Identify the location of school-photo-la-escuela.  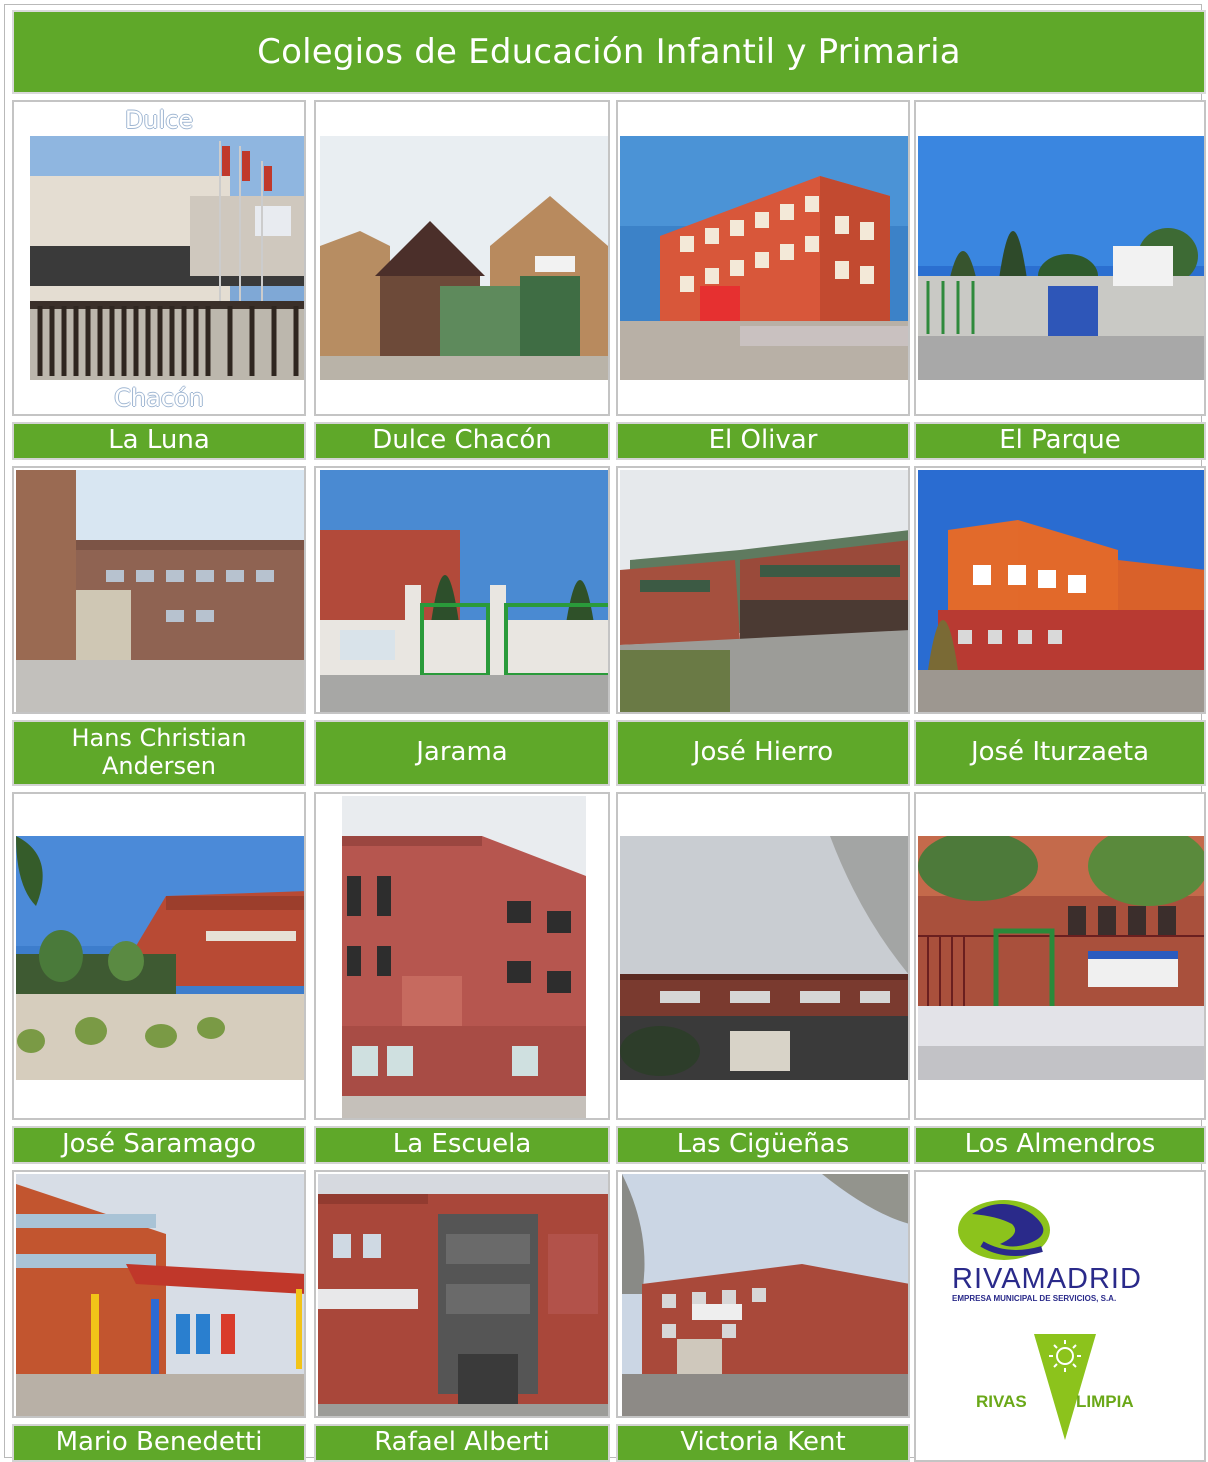
(462, 956).